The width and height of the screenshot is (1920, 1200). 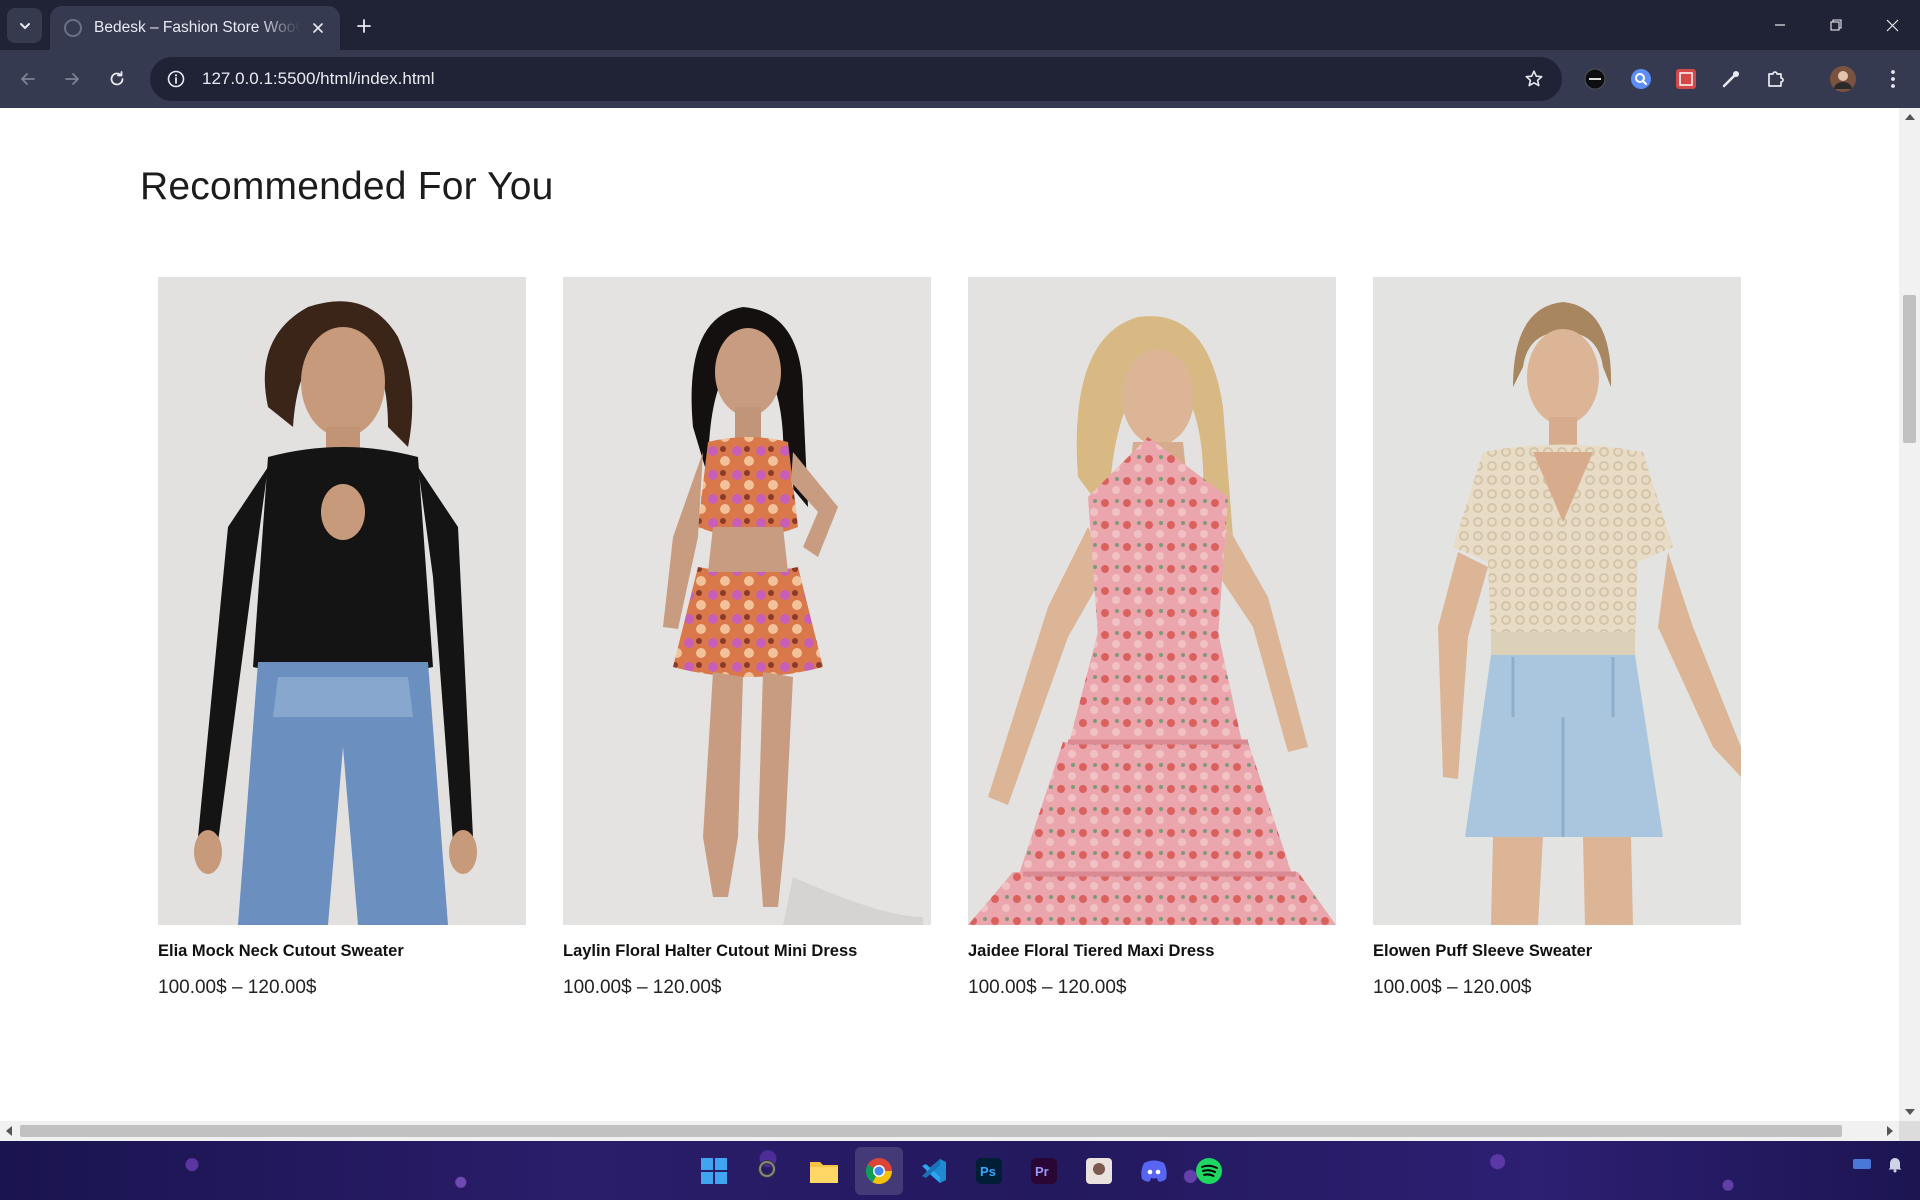 What do you see at coordinates (1862, 1164) in the screenshot?
I see `network-icon` at bounding box center [1862, 1164].